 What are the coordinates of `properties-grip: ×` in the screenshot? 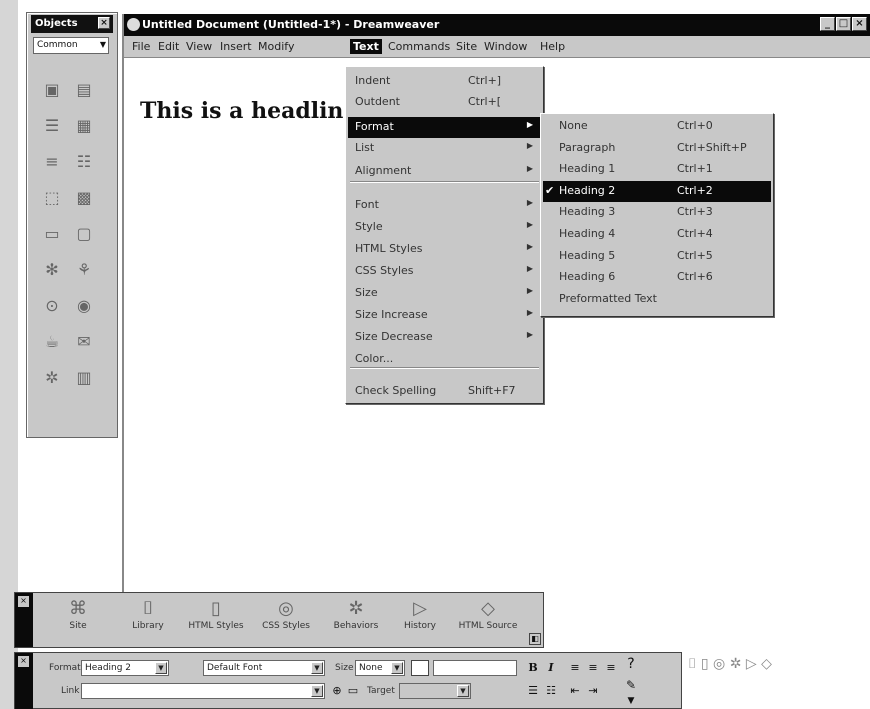 It's located at (24, 681).